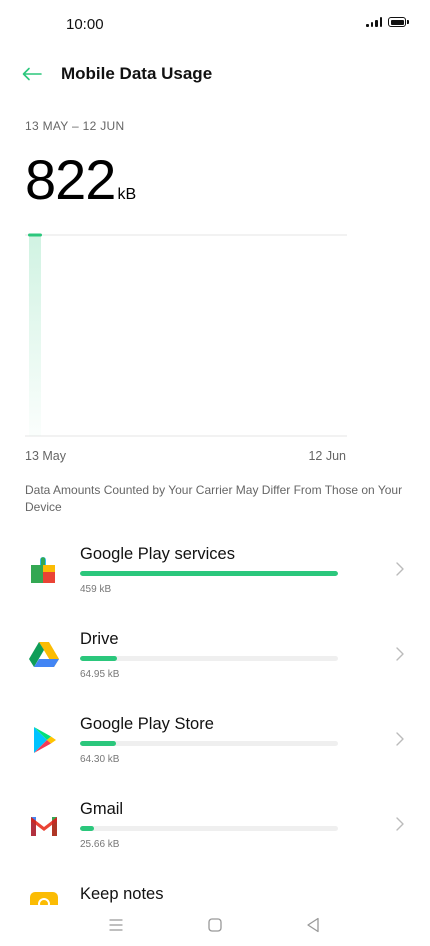  I want to click on date-range: 13 MAY – 12 JUN, so click(75, 126).